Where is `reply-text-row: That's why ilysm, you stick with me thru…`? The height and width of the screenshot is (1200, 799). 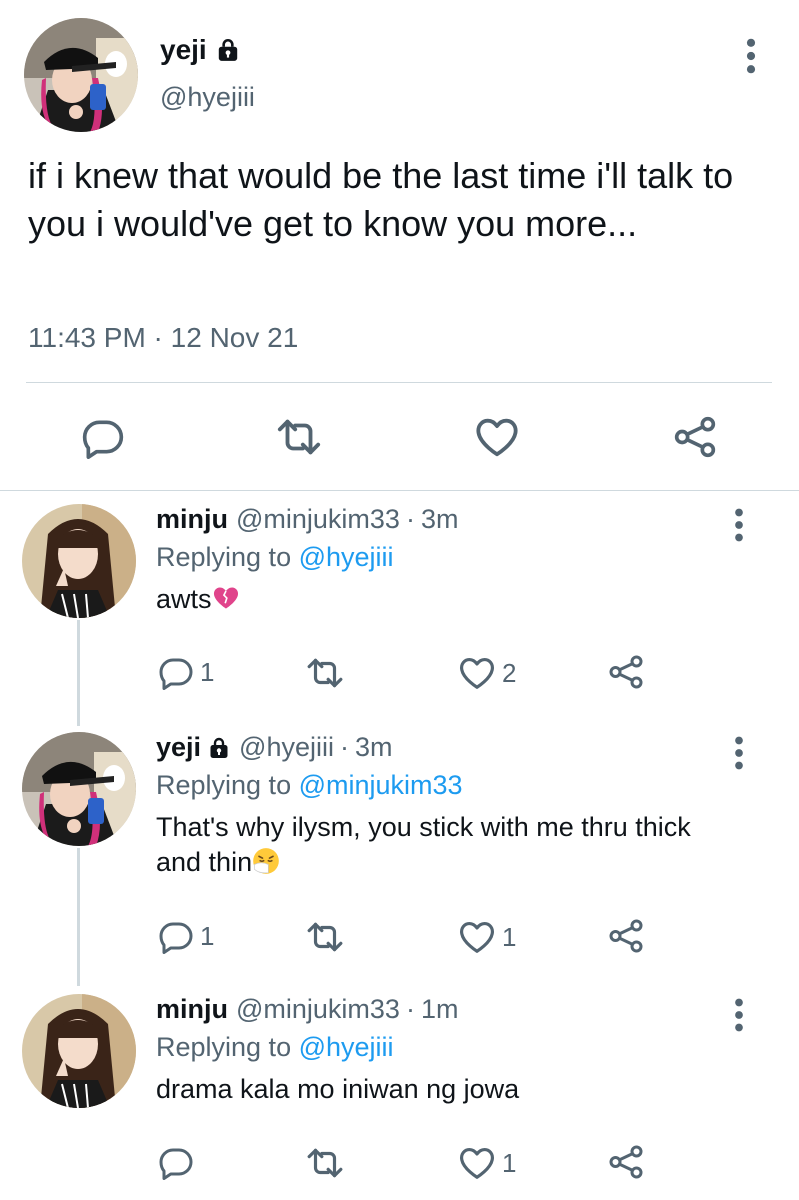 reply-text-row: That's why ilysm, you stick with me thru… is located at coordinates (436, 845).